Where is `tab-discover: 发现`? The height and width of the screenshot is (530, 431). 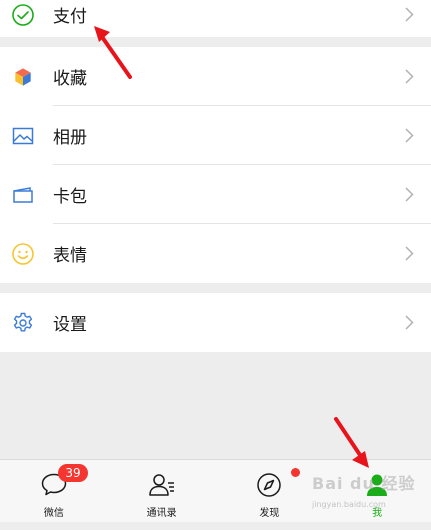 tab-discover: 发现 is located at coordinates (270, 491).